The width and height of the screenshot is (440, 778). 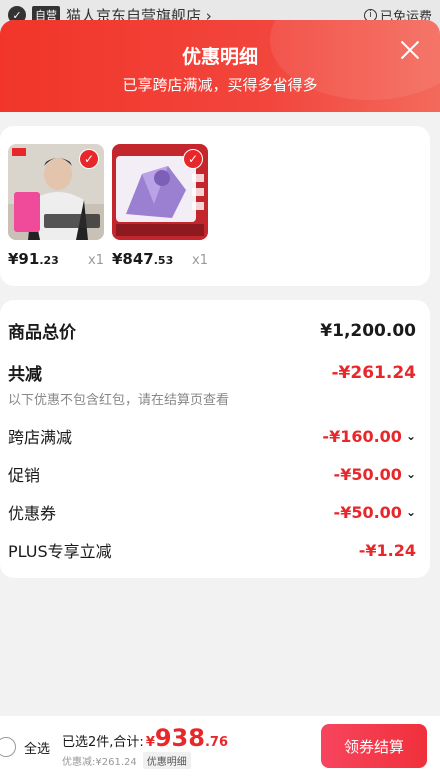 I want to click on sheet-header: 优惠明细 已享跨店满减，买得多省得多, so click(x=220, y=66).